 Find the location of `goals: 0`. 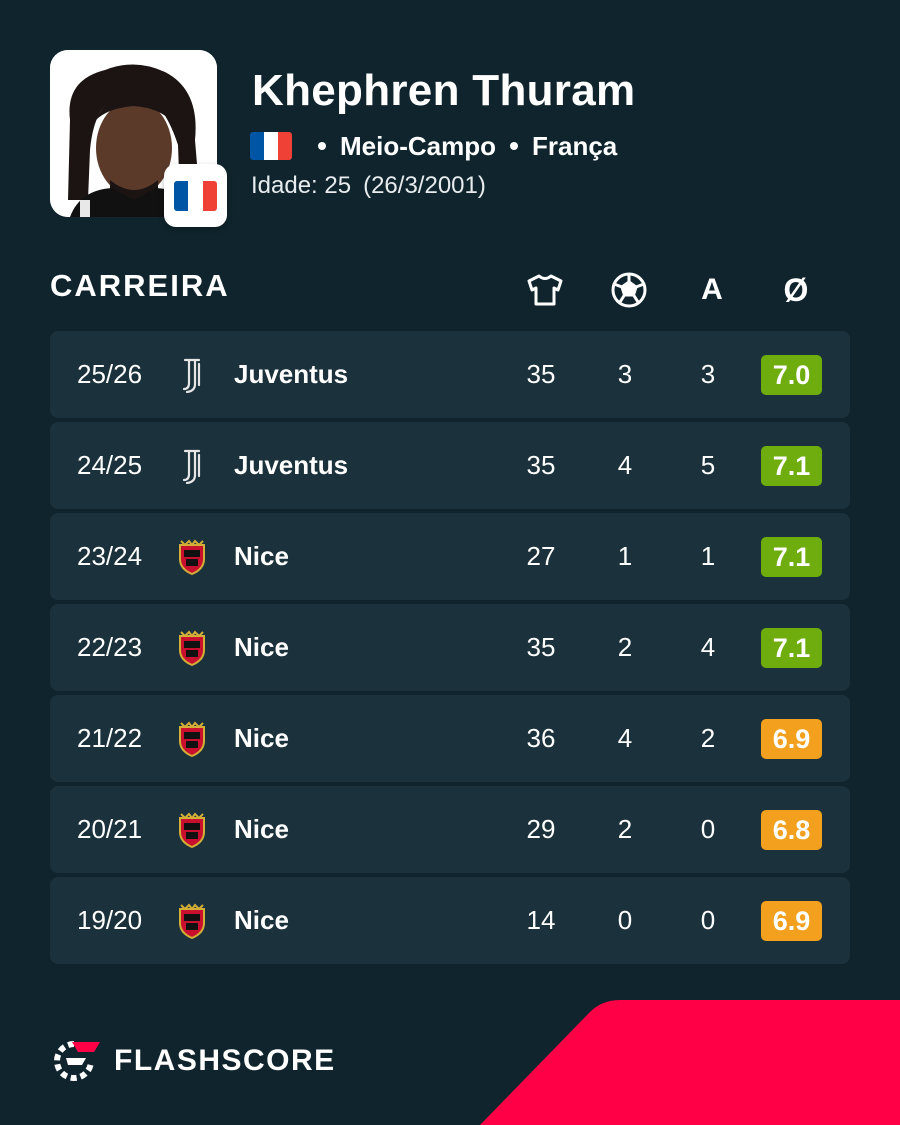

goals: 0 is located at coordinates (625, 920).